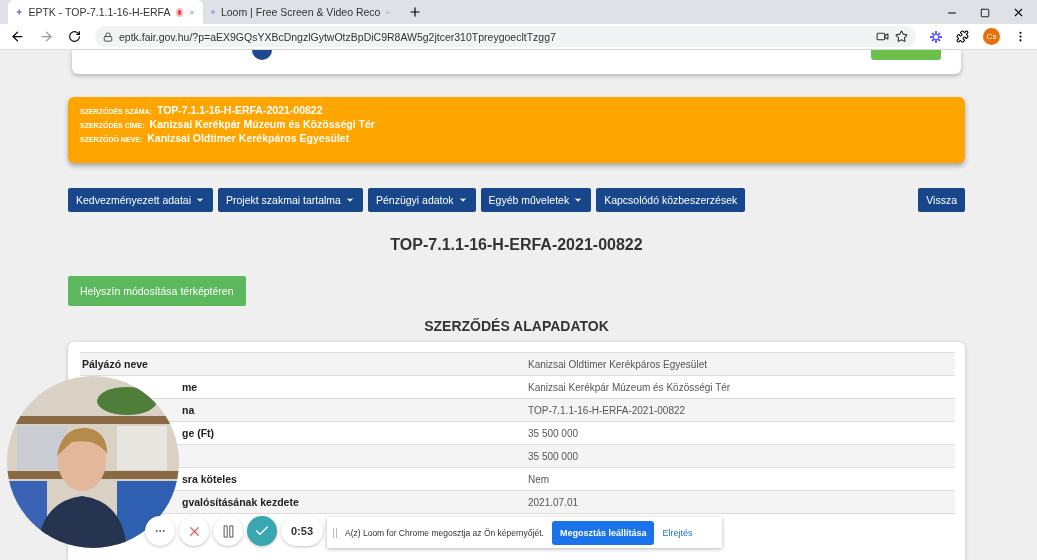 The height and width of the screenshot is (560, 1037). Describe the element at coordinates (105, 12) in the screenshot. I see `browser-tab: EPTK - TOP-7.1.1-16-H-ERFA` at that location.